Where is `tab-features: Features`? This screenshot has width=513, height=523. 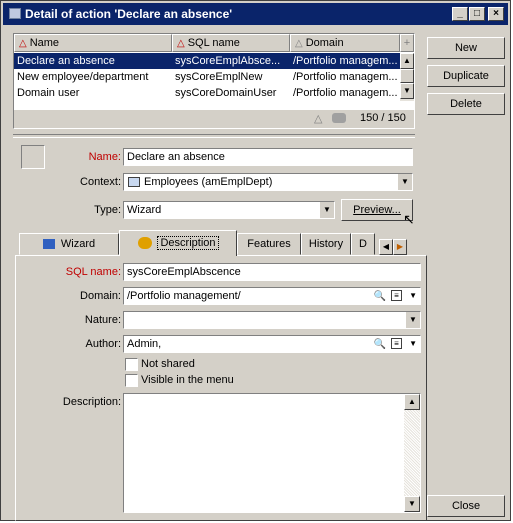
tab-features: Features is located at coordinates (269, 244).